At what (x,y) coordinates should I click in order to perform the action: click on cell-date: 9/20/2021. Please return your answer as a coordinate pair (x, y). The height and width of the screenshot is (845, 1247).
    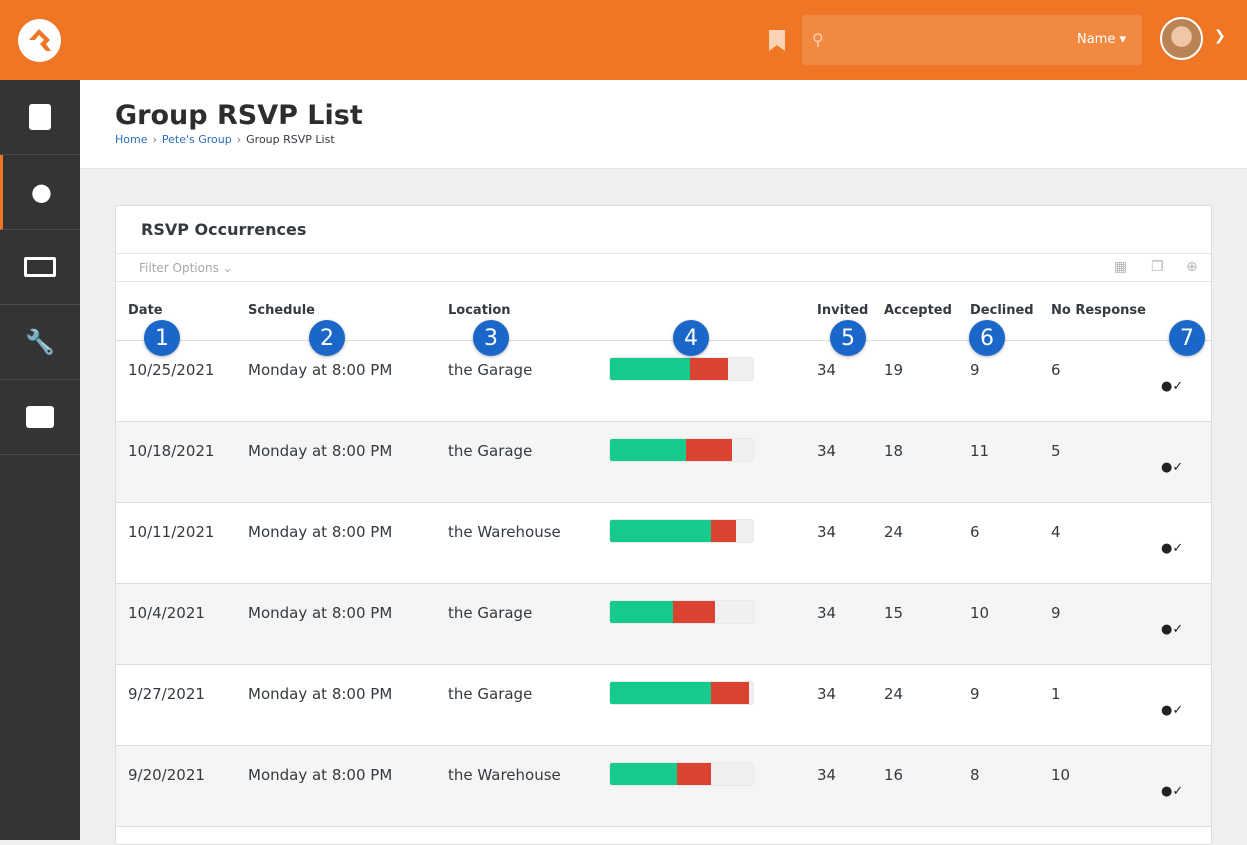
    Looking at the image, I should click on (182, 786).